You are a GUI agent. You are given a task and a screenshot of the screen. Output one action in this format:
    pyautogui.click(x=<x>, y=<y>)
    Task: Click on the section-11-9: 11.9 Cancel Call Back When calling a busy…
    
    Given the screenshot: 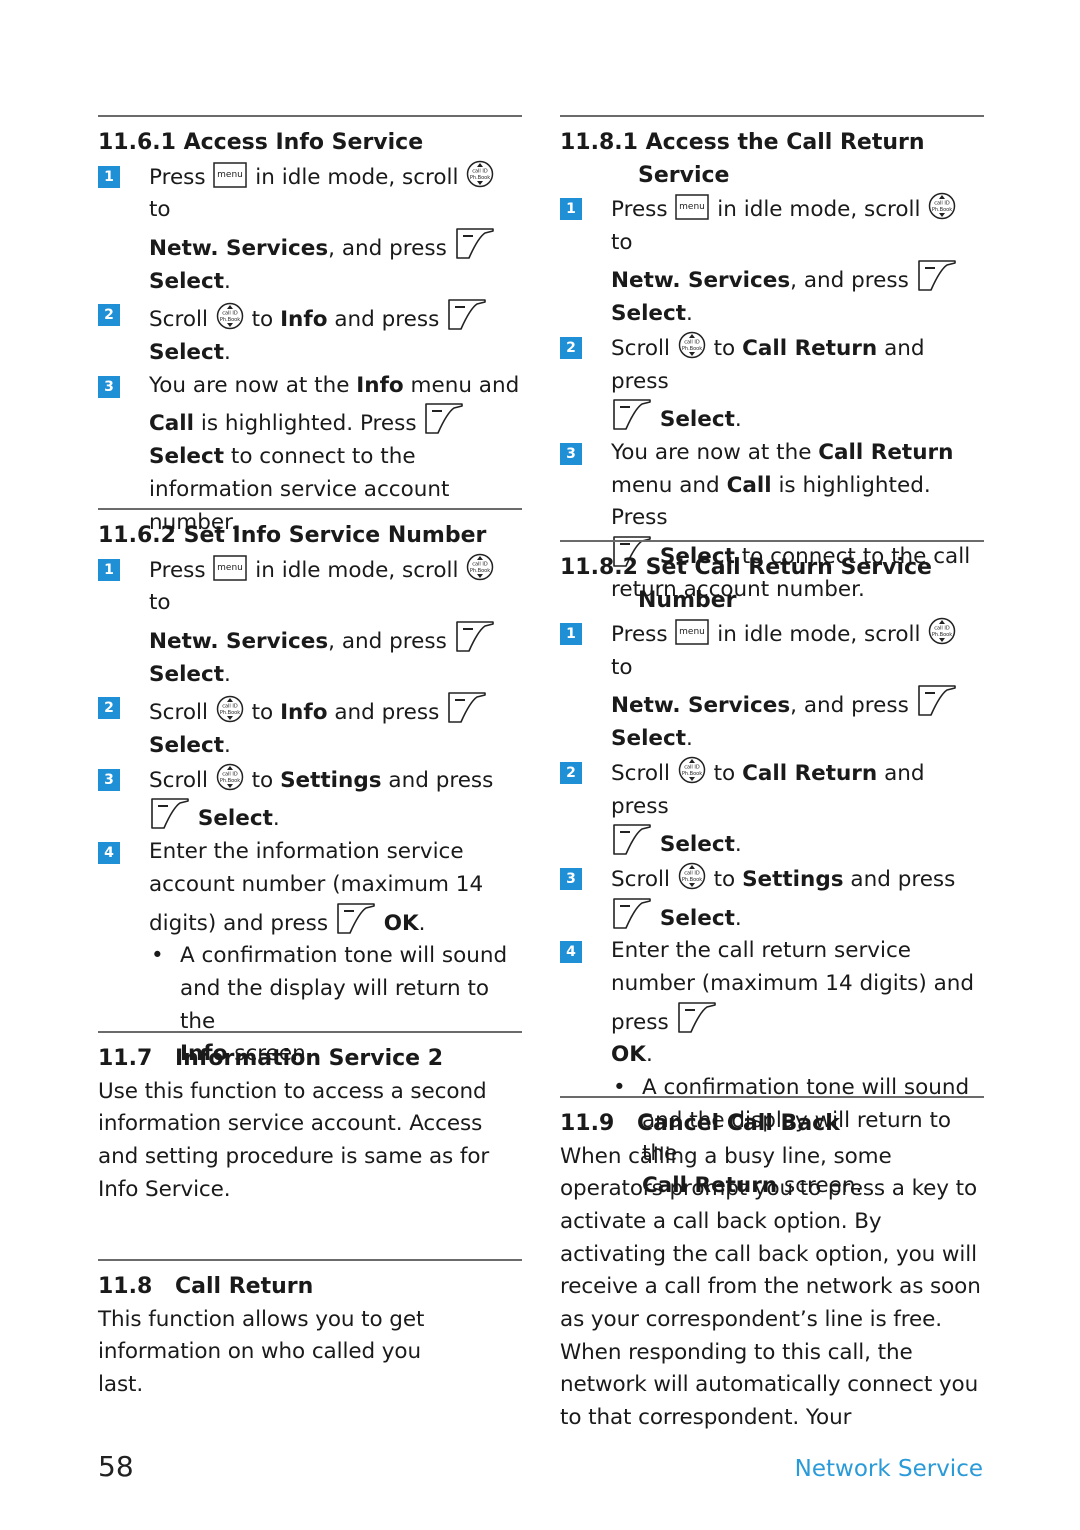 What is the action you would take?
    pyautogui.click(x=772, y=1265)
    